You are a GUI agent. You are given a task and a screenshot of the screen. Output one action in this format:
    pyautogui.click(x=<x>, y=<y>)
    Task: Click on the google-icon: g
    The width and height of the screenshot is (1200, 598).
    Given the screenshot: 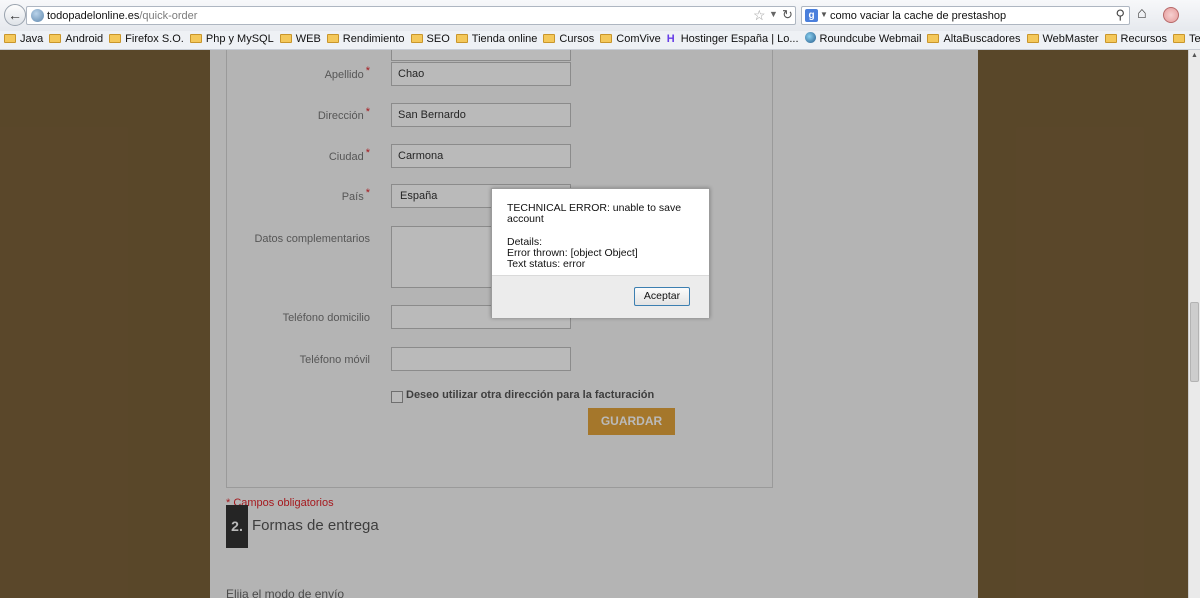 What is the action you would take?
    pyautogui.click(x=811, y=15)
    